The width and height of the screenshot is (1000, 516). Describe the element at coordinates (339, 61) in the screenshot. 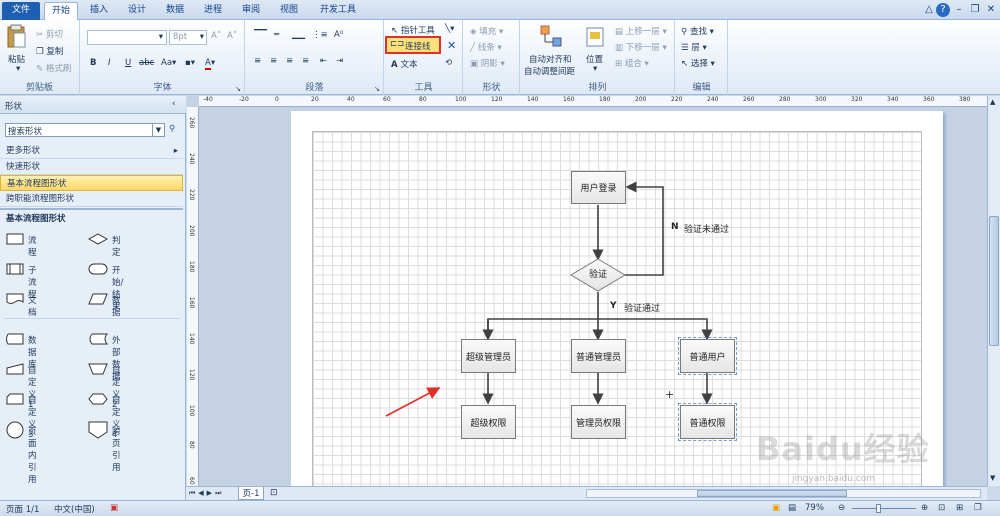

I see `increase-indent-icon: ⇥` at that location.